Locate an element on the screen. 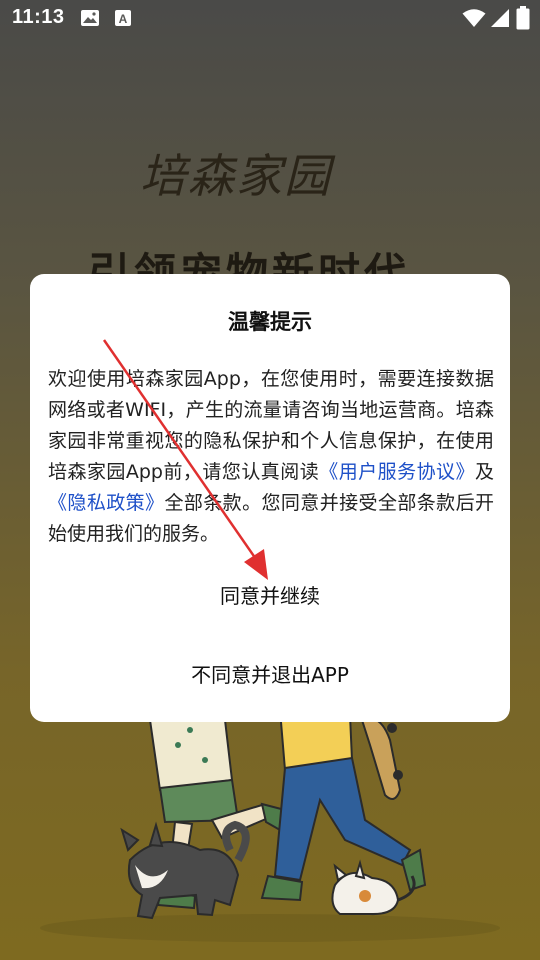  battery-icon is located at coordinates (523, 18).